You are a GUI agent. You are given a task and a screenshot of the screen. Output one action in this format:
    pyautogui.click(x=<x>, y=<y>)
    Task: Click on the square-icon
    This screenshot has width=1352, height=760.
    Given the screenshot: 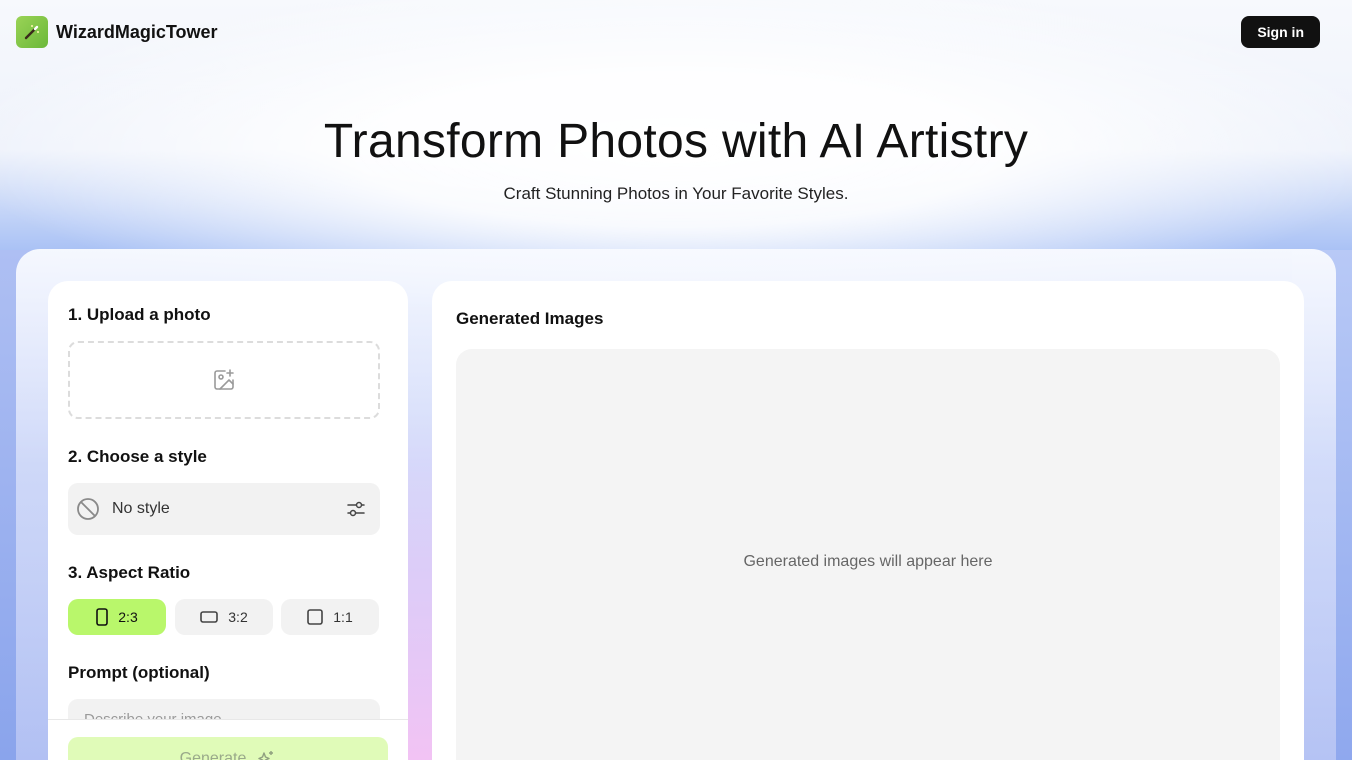 What is the action you would take?
    pyautogui.click(x=315, y=617)
    